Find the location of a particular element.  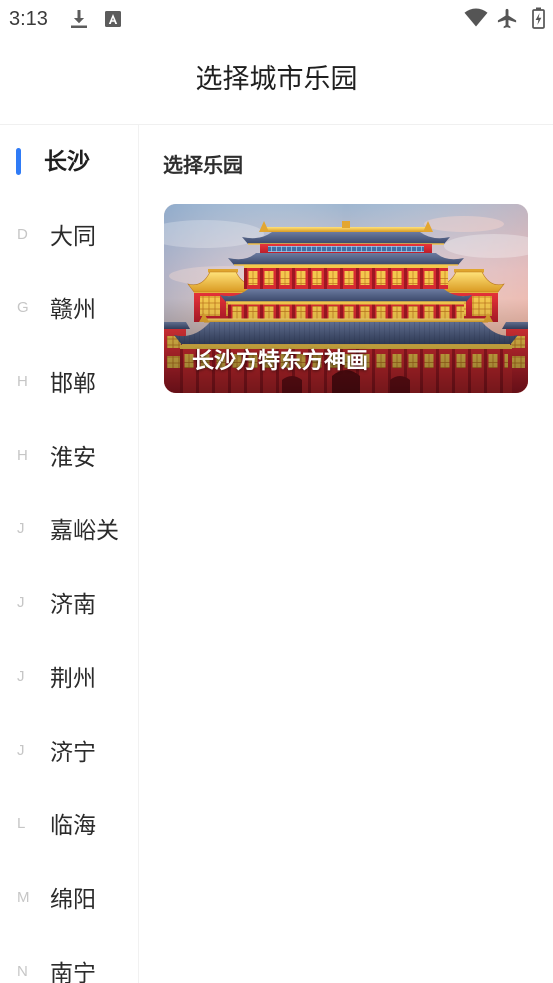

city-label: 长沙 is located at coordinates (67, 162).